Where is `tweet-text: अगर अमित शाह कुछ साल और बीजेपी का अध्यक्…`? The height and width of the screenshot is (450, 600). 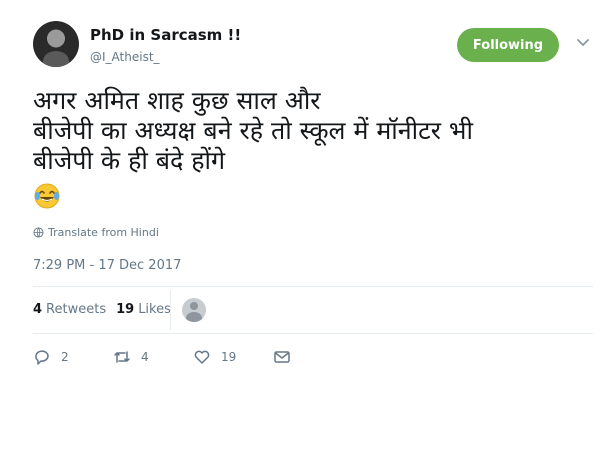 tweet-text: अगर अमित शाह कुछ साल और बीजेपी का अध्यक्… is located at coordinates (253, 130).